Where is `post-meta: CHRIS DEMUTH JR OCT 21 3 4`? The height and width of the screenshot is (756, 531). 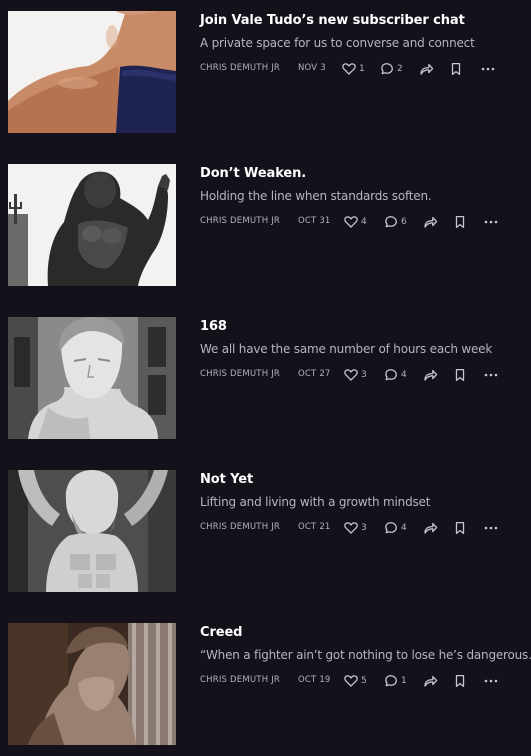
post-meta: CHRIS DEMUTH JR OCT 21 3 4 is located at coordinates (362, 528).